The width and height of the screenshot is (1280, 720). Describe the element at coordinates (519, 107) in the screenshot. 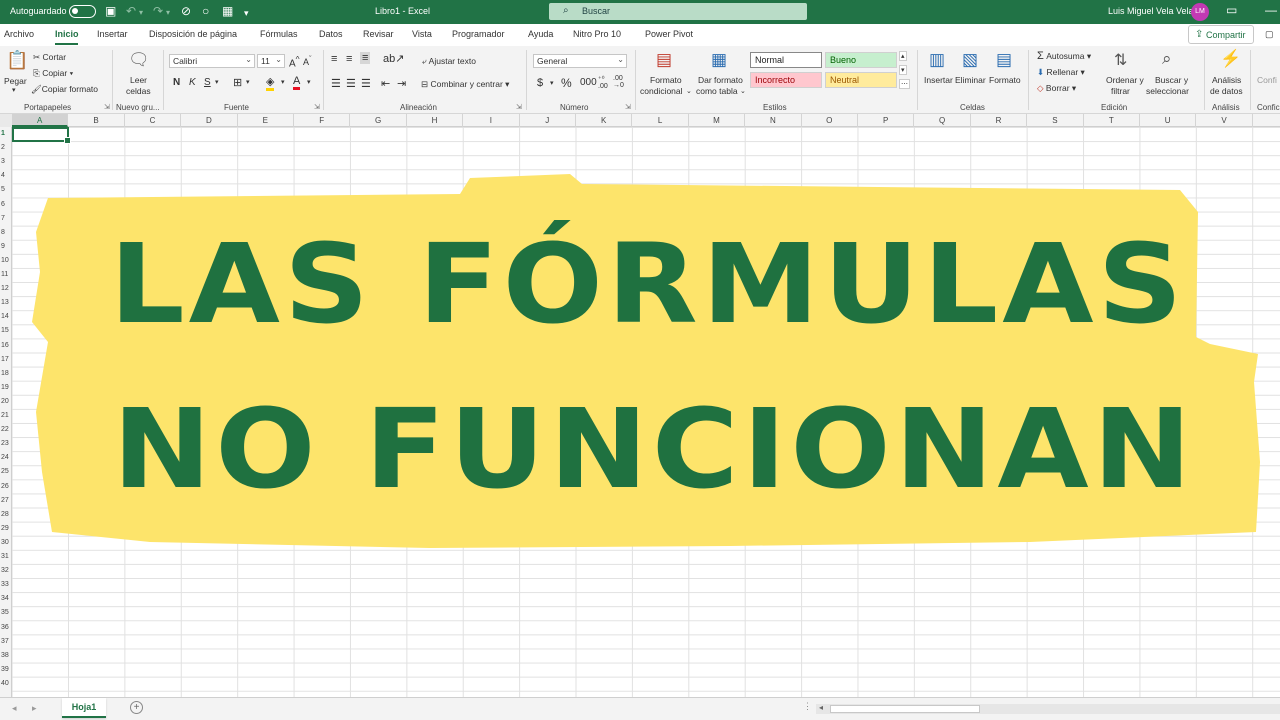

I see `alignment-launcher-icon: ⇲` at that location.